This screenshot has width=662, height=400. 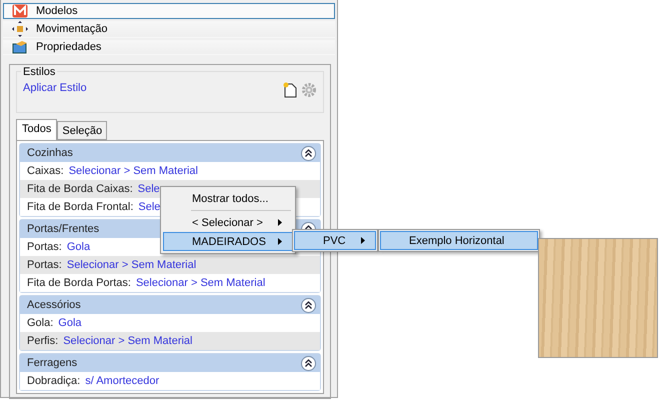 What do you see at coordinates (53, 381) in the screenshot?
I see `field-label: Dobradiça:` at bounding box center [53, 381].